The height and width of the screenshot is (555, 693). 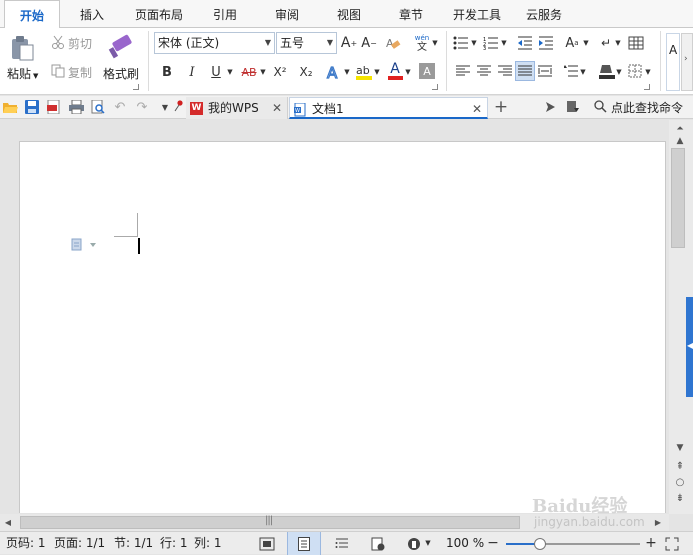 I want to click on align-center-icon, so click(x=484, y=71).